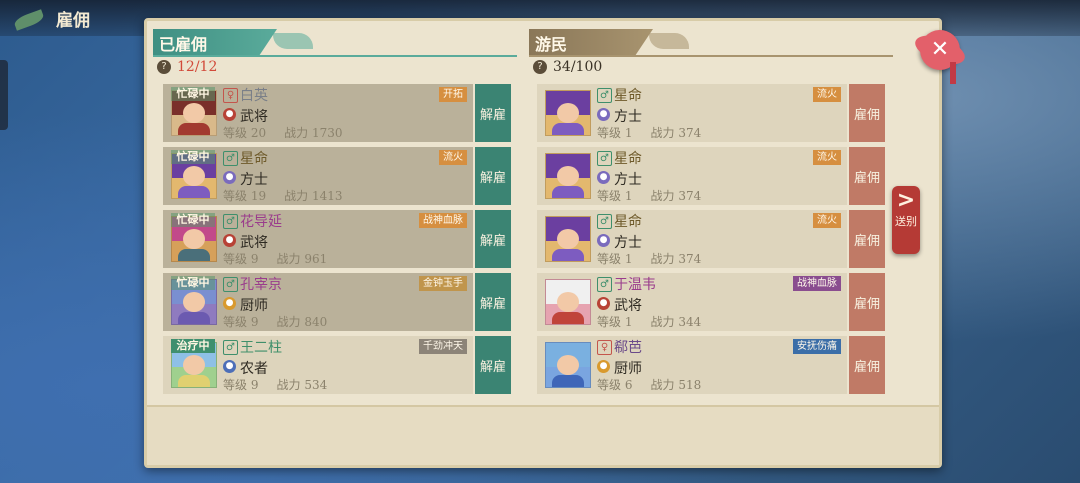 The height and width of the screenshot is (483, 1080). I want to click on power-value: 518, so click(690, 385).